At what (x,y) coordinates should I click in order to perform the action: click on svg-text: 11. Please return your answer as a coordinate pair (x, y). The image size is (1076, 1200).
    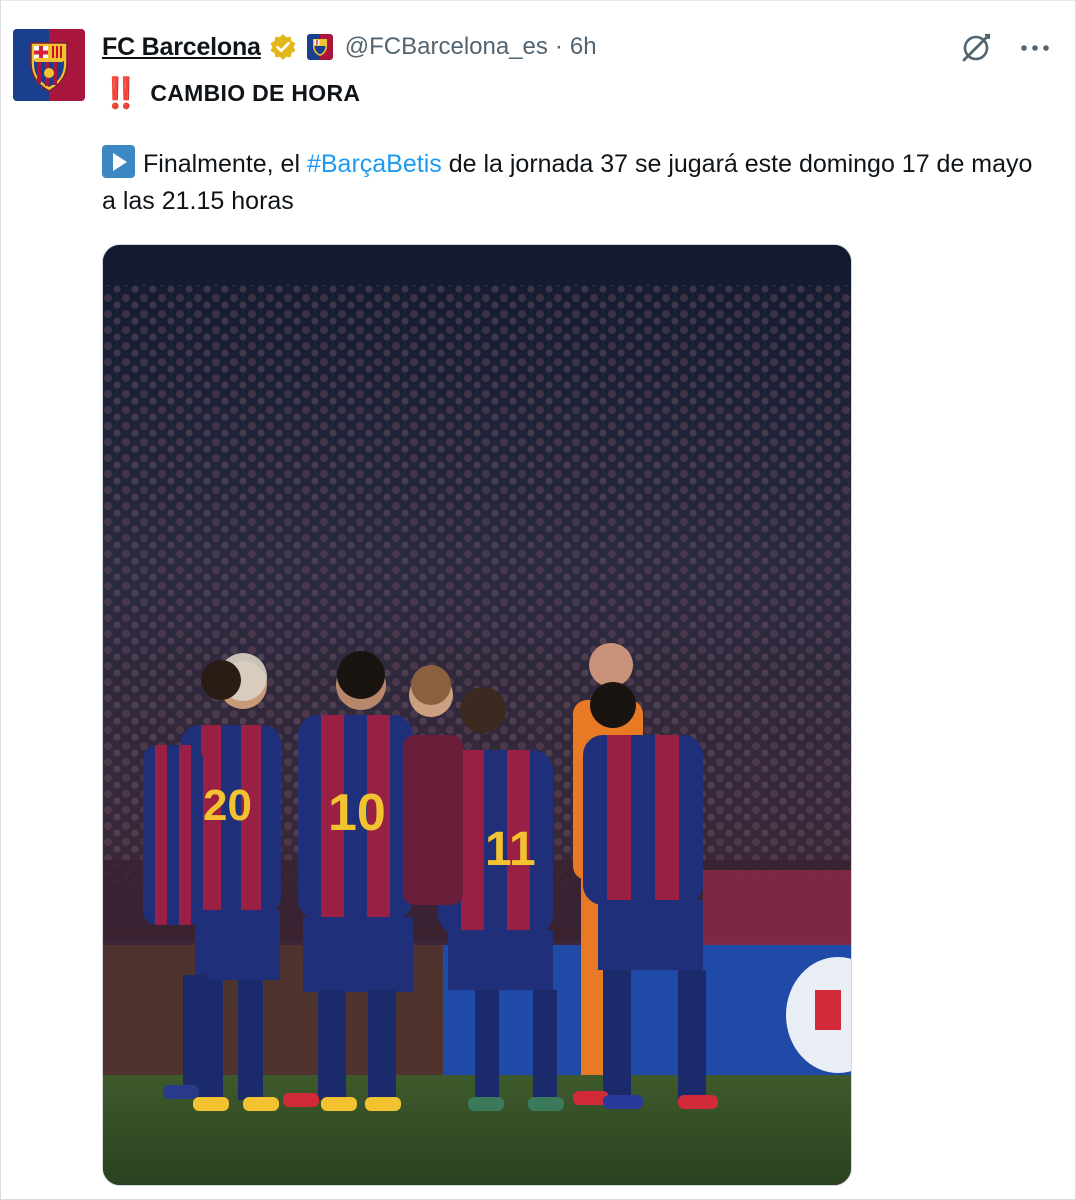
    Looking at the image, I should click on (510, 849).